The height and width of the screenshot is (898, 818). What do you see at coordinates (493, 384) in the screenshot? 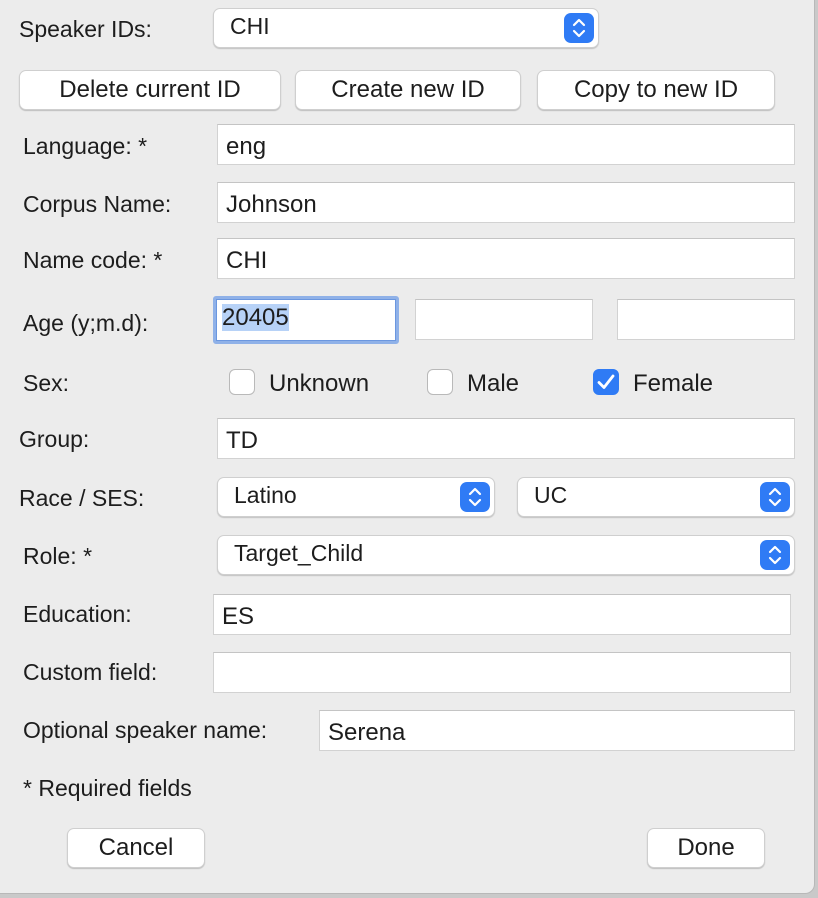
I see `sex-male-label: Male` at bounding box center [493, 384].